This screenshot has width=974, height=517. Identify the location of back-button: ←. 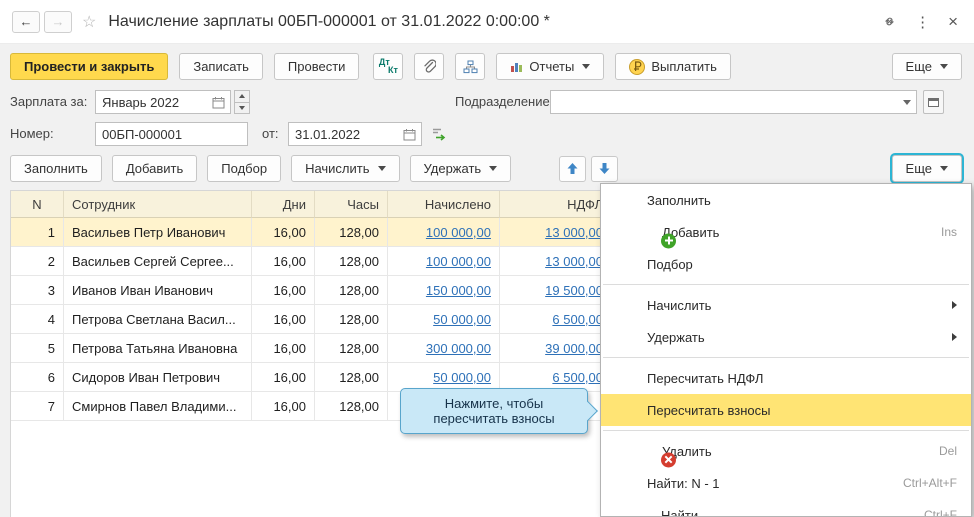
(26, 21).